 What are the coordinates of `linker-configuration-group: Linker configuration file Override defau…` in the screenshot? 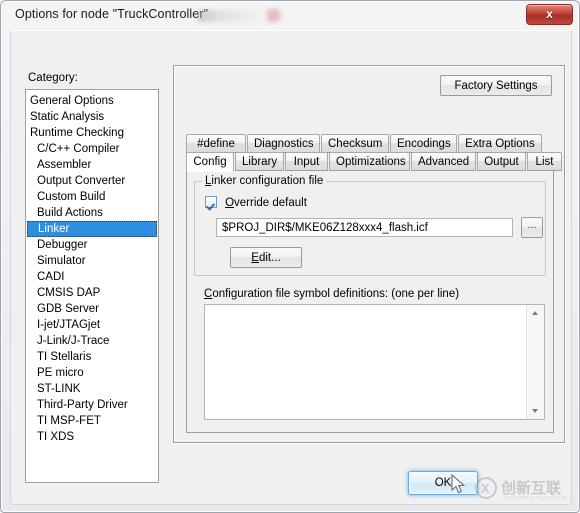 It's located at (370, 225).